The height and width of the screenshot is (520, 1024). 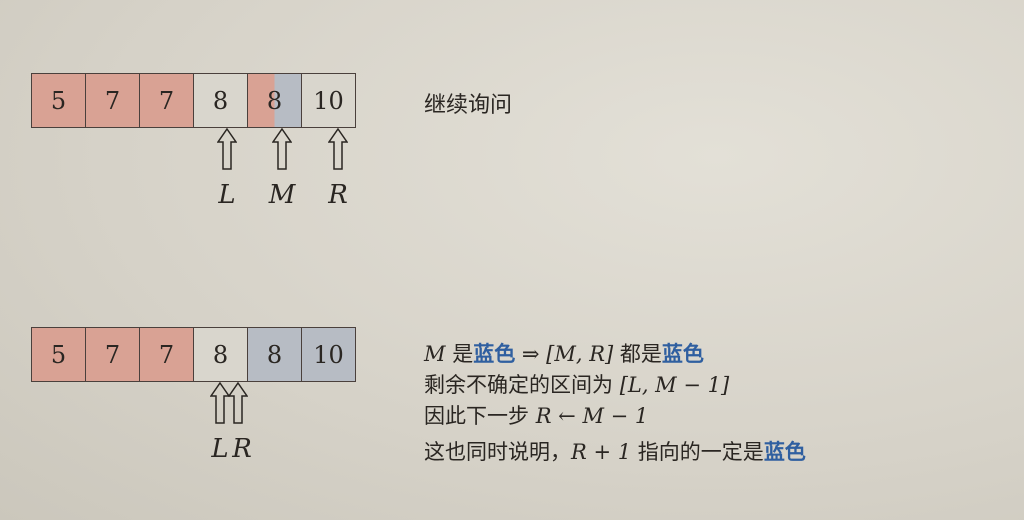 I want to click on text: 这也同时说明，, so click(x=497, y=452).